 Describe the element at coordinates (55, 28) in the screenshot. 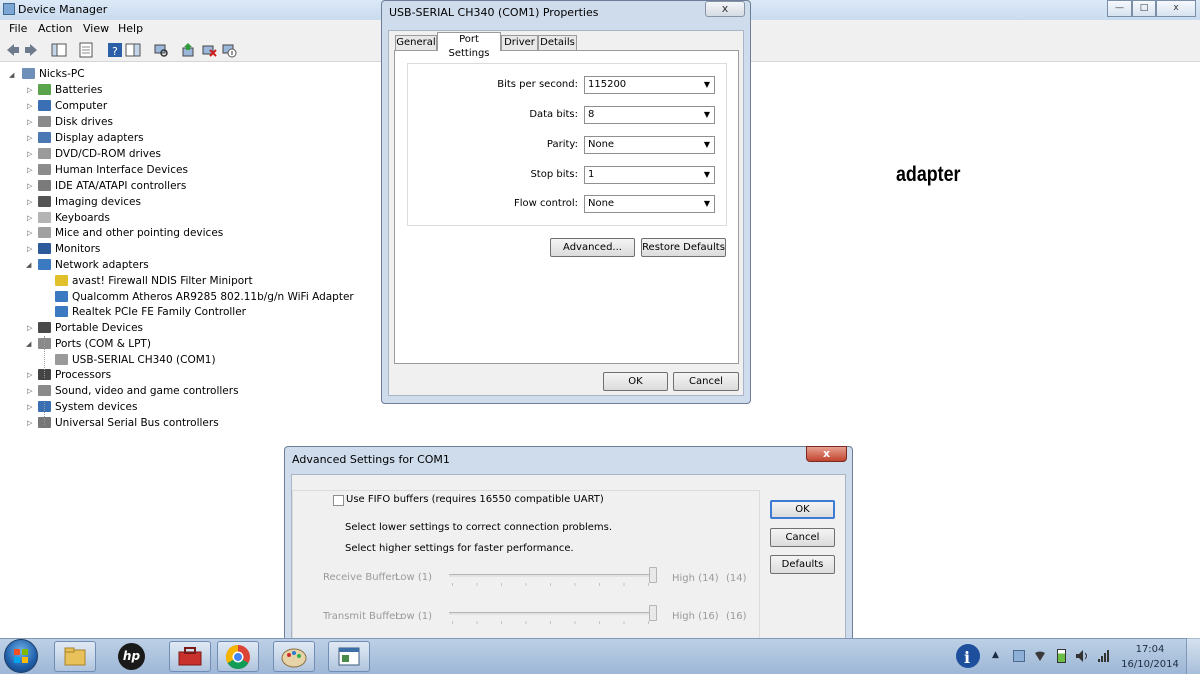

I see `menu-action: Action` at that location.